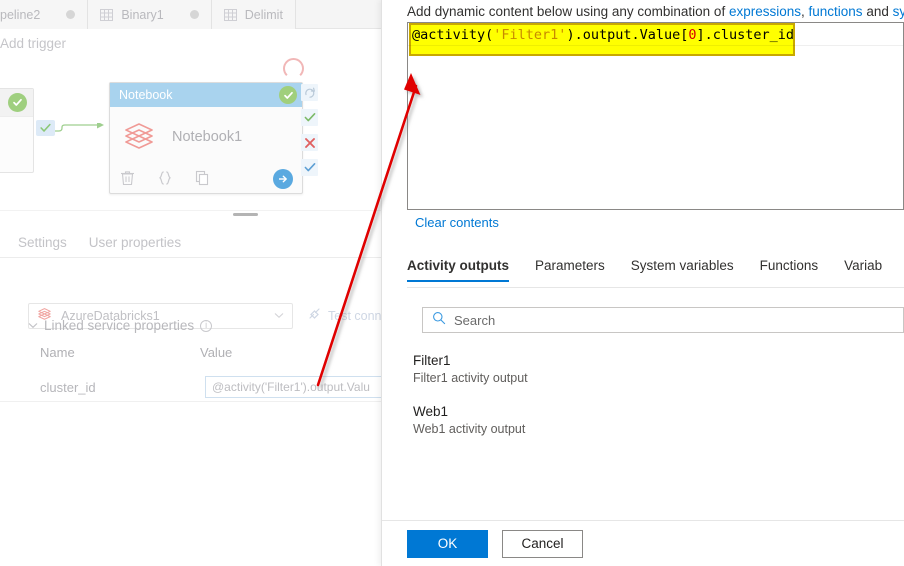 The width and height of the screenshot is (904, 566). What do you see at coordinates (663, 320) in the screenshot?
I see `search-box: Search` at bounding box center [663, 320].